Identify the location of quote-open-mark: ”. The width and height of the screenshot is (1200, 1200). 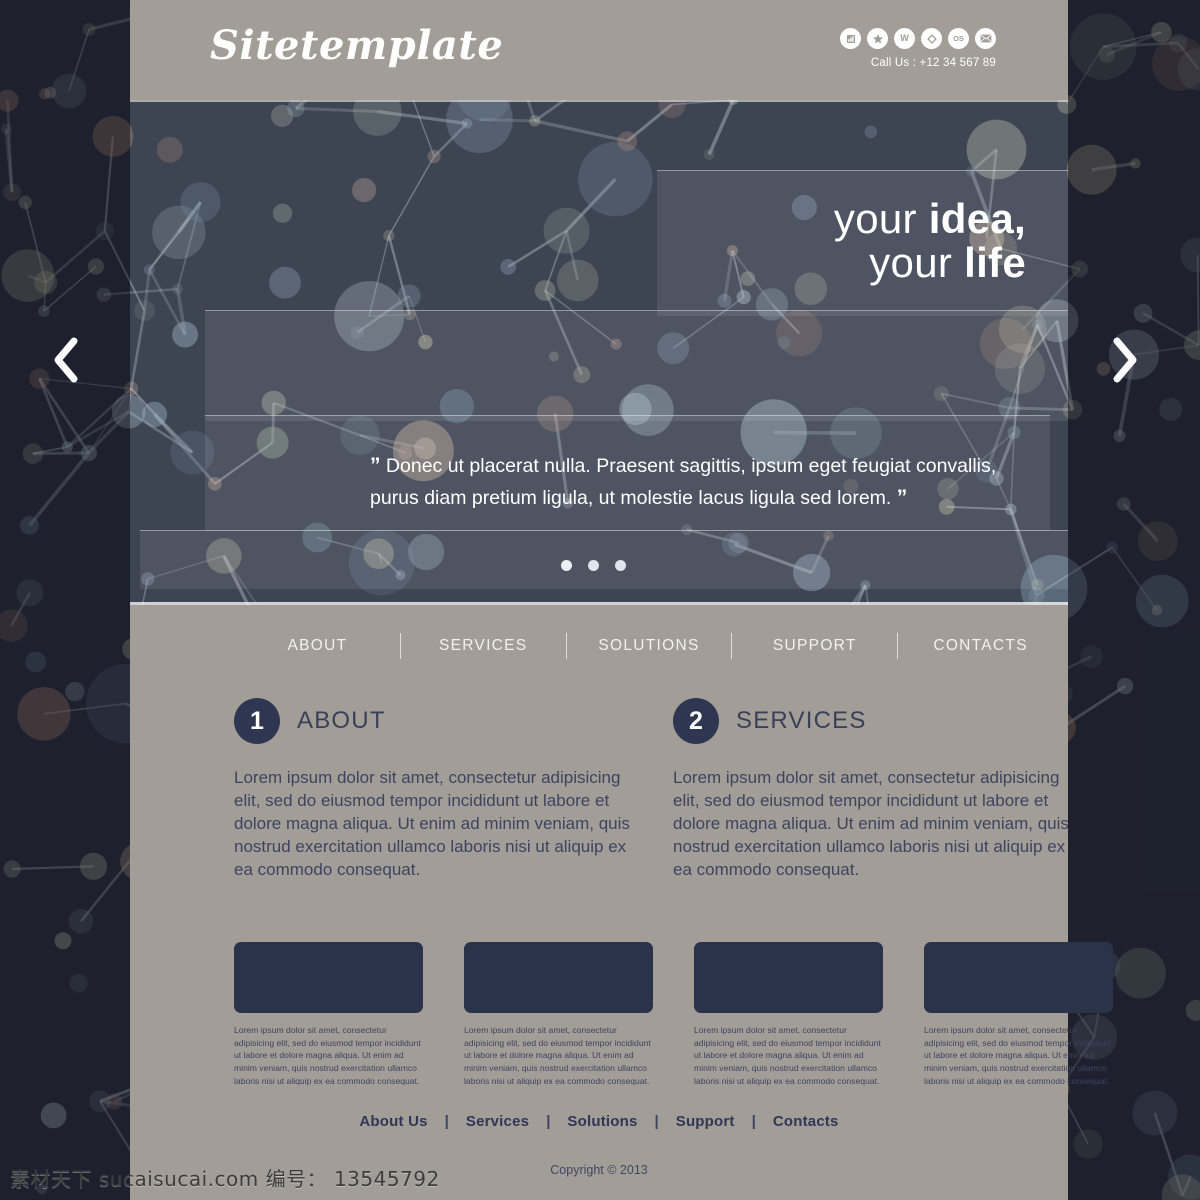
(375, 465).